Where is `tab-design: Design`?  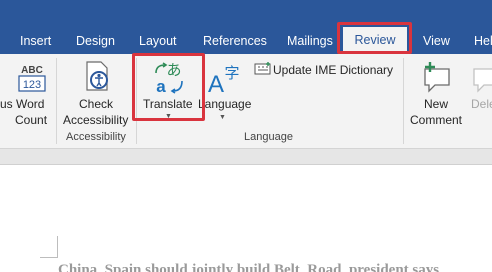 tab-design: Design is located at coordinates (95, 41).